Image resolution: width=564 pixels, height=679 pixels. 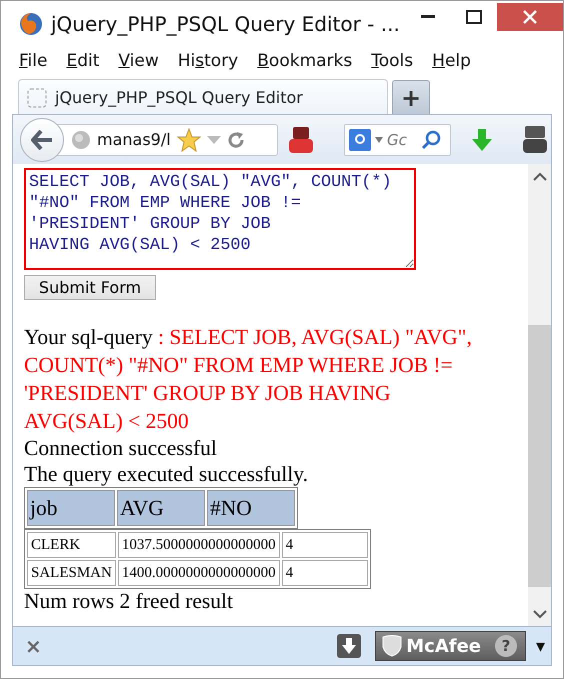 What do you see at coordinates (220, 219) in the screenshot?
I see `query-field: SELECT JOB, AVG(SAL) "AVG", COUNT(*) "#NO" FROM EMP WHERE JOB != 'PRESIDENT' GROUP BY JOB HAVING AVG(SAL) < 2500` at bounding box center [220, 219].